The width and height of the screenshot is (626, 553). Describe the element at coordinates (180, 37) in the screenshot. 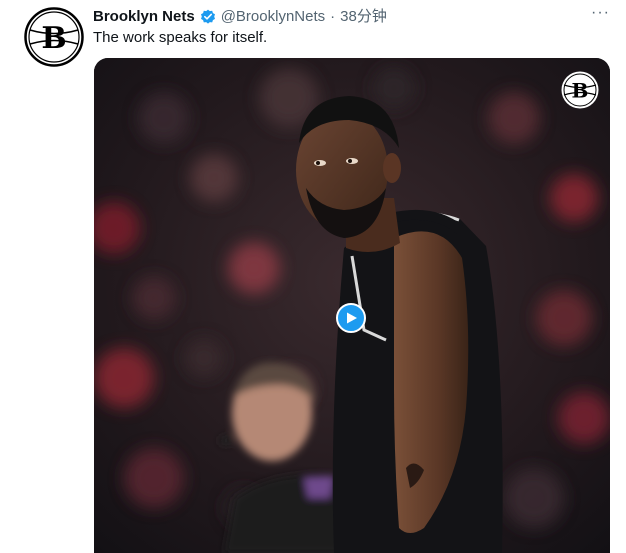

I see `tweet-text: The work speaks for itself.` at that location.